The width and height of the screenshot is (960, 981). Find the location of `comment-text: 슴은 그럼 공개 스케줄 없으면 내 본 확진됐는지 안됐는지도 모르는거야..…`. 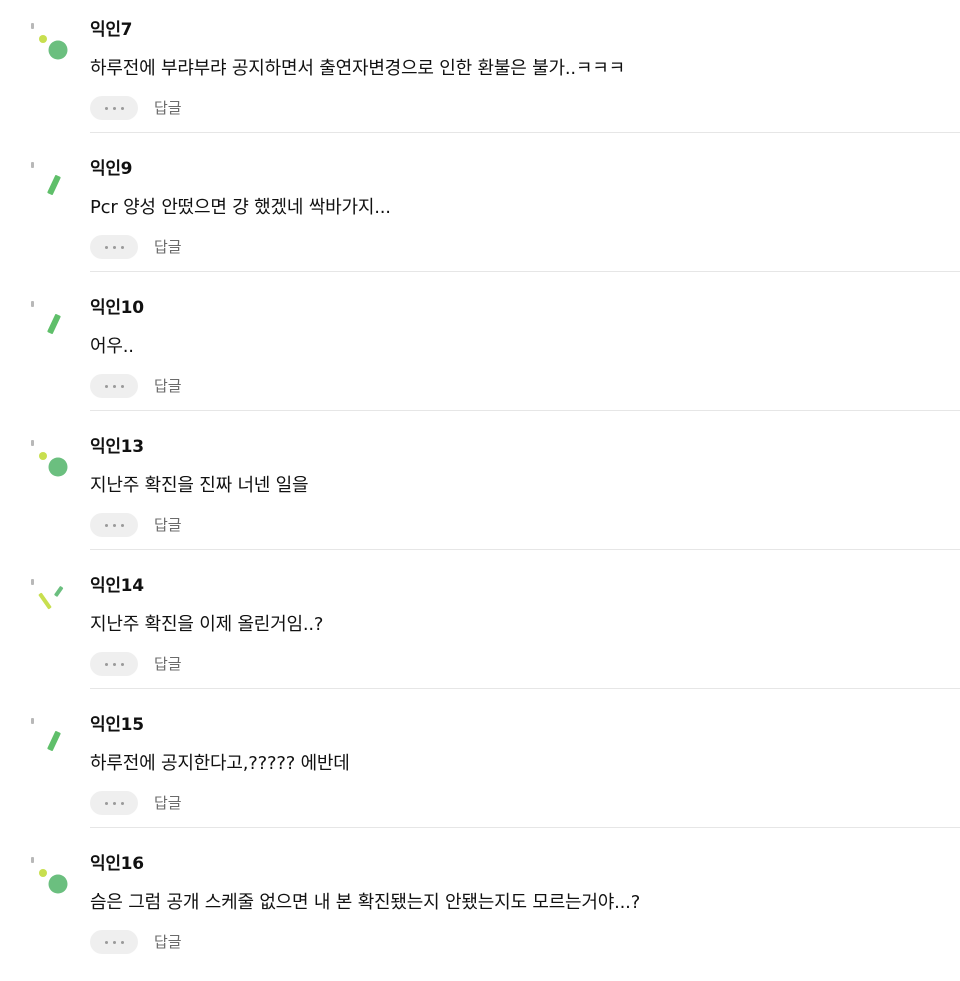

comment-text: 슴은 그럼 공개 스케줄 없으면 내 본 확진됐는지 안됐는지도 모르는거야..… is located at coordinates (365, 902).